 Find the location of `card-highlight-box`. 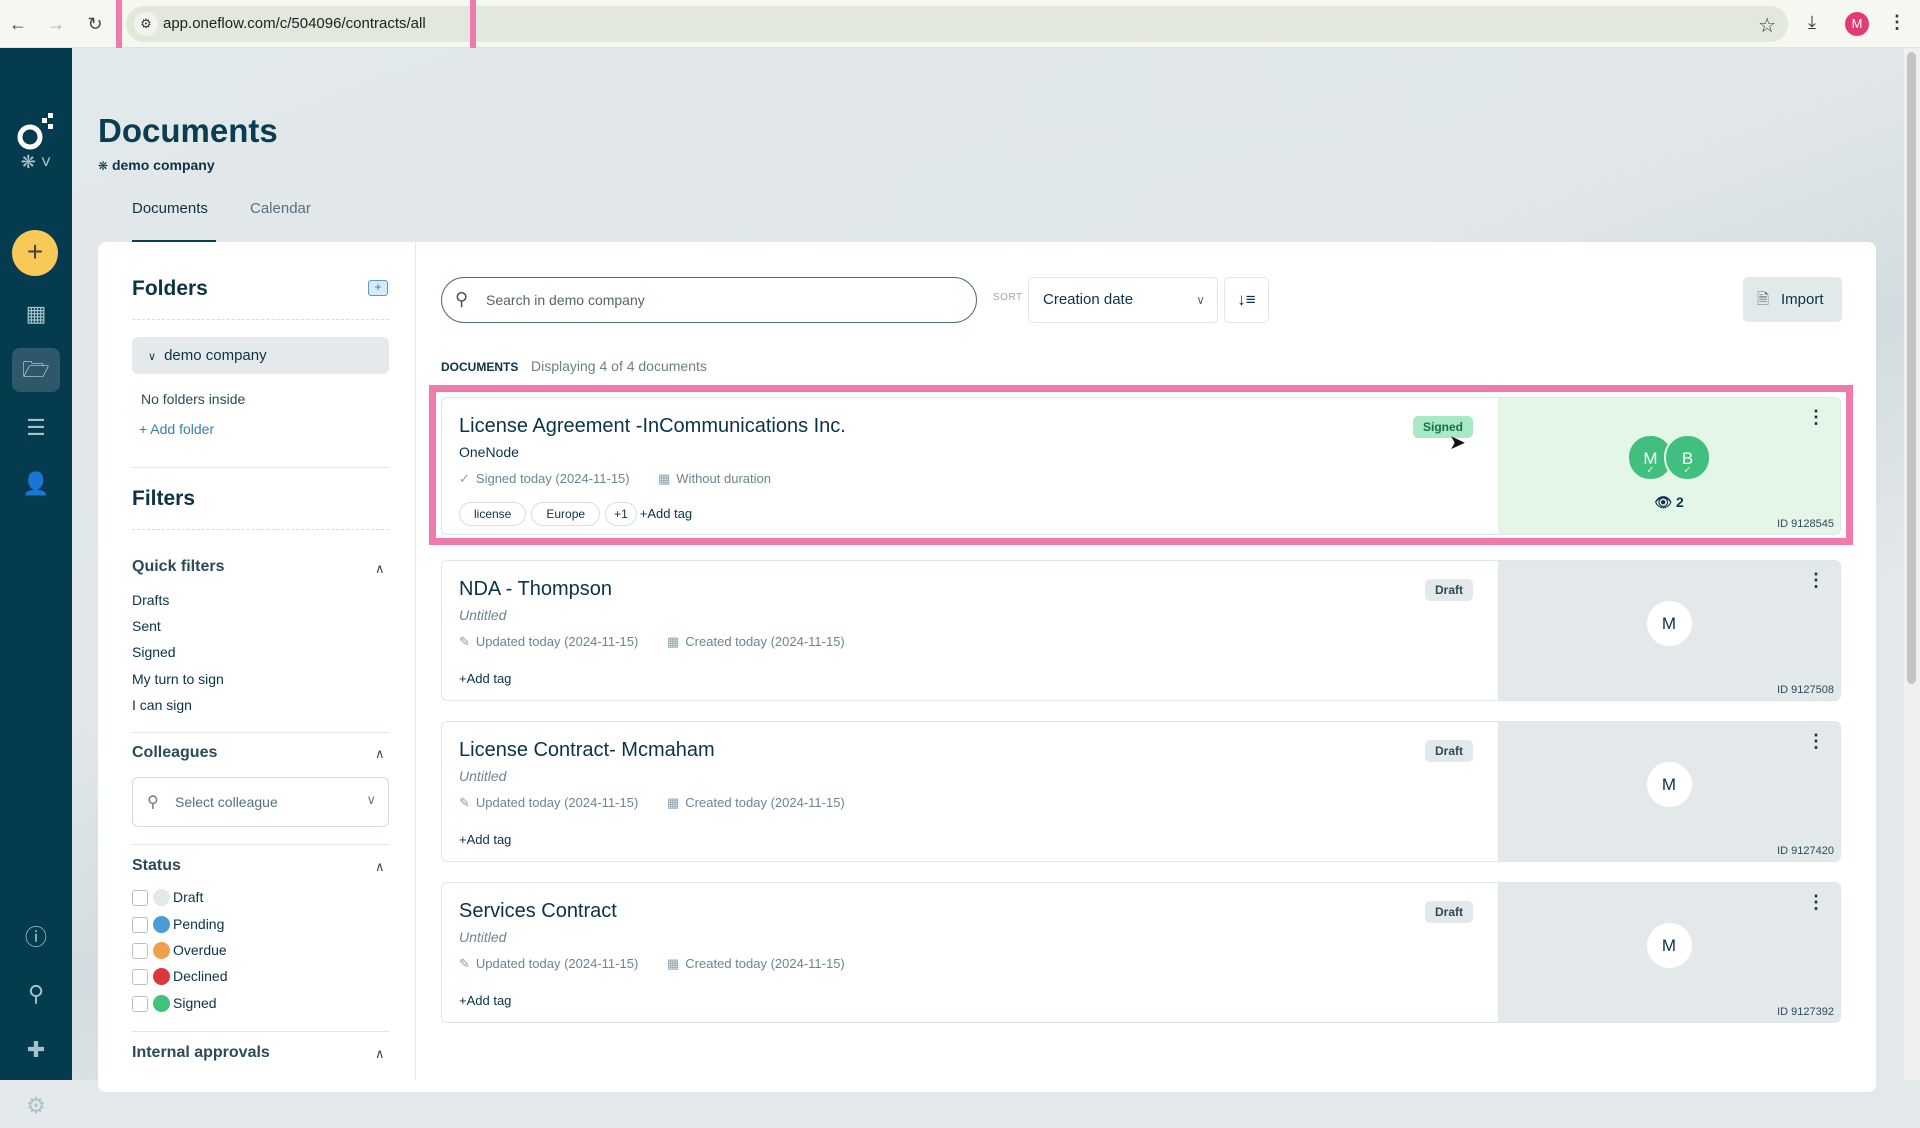

card-highlight-box is located at coordinates (1141, 465).